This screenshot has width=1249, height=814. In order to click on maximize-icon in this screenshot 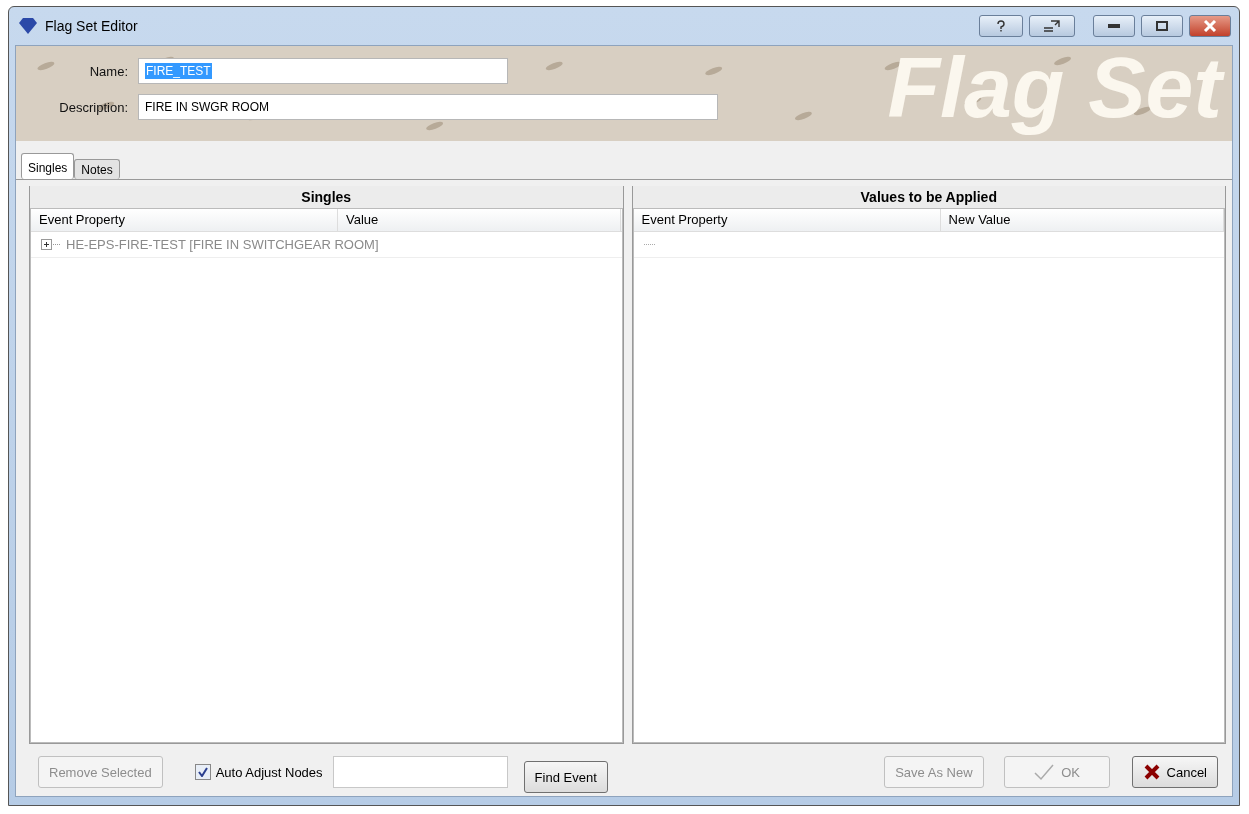, I will do `click(1162, 26)`.